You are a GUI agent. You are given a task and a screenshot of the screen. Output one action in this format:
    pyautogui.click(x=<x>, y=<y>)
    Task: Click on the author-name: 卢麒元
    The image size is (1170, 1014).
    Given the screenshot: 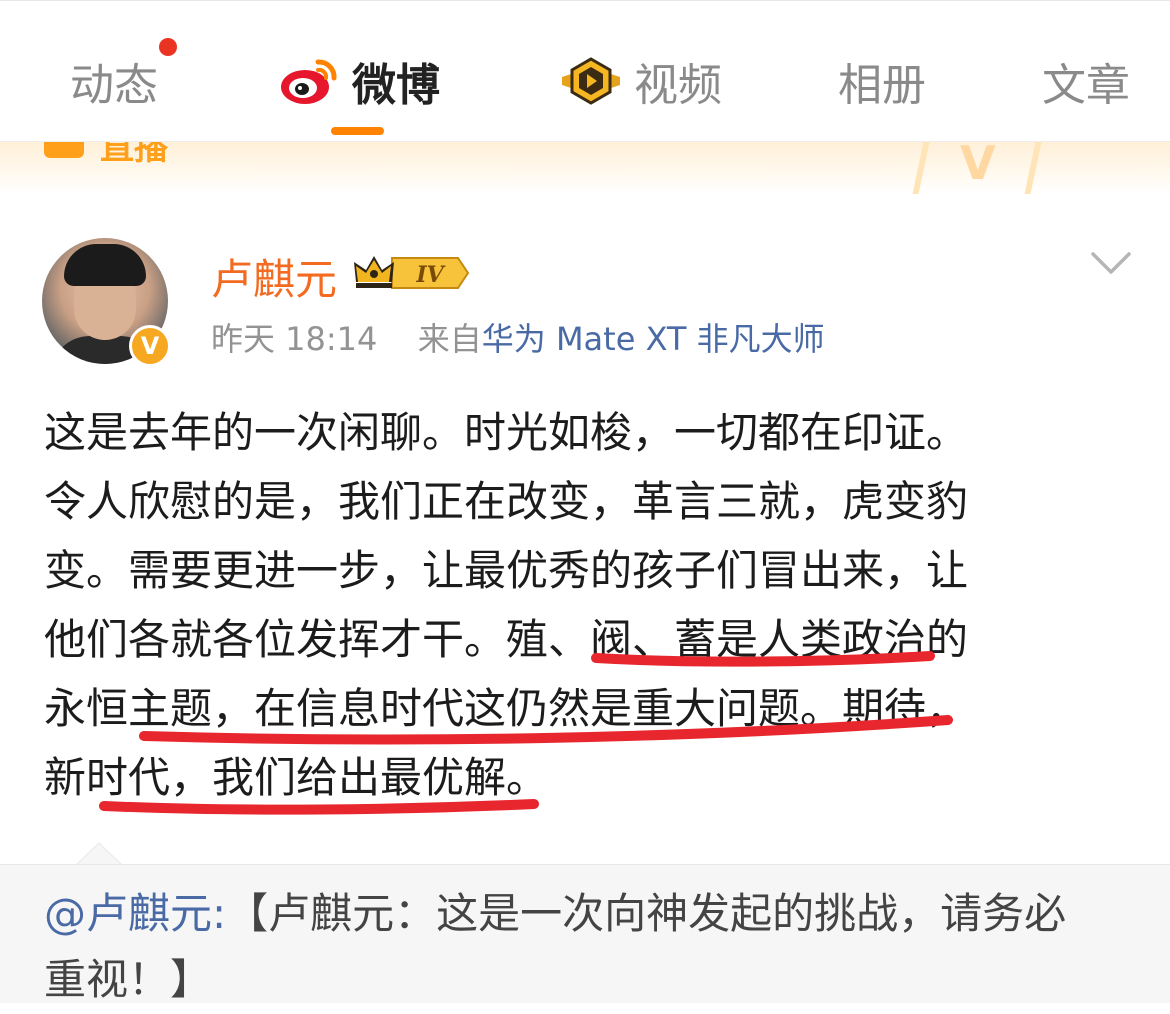 What is the action you would take?
    pyautogui.click(x=274, y=276)
    